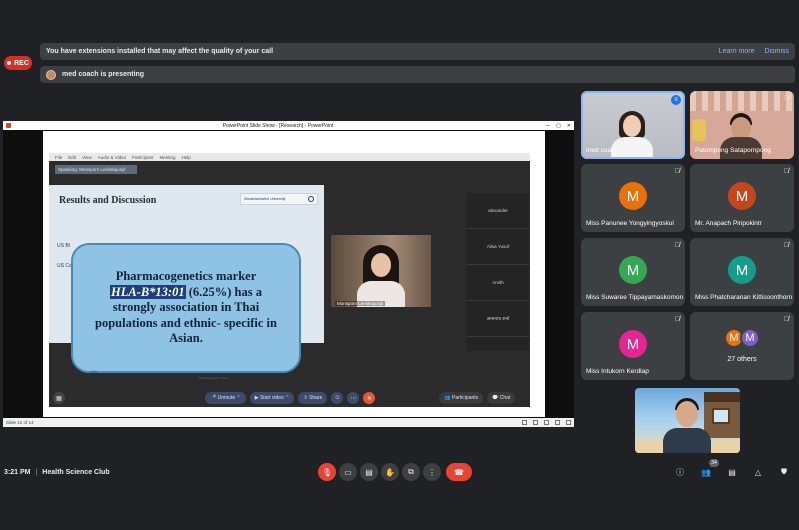  Describe the element at coordinates (680, 472) in the screenshot. I see `info-icon: ⓘ` at that location.